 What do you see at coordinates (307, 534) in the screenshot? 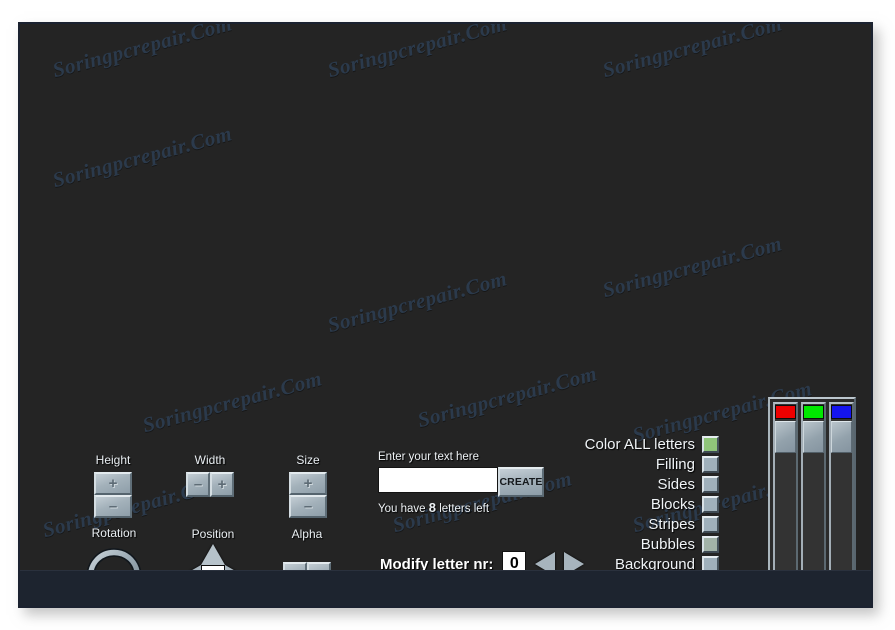
I see `alpha-label: Alpha` at bounding box center [307, 534].